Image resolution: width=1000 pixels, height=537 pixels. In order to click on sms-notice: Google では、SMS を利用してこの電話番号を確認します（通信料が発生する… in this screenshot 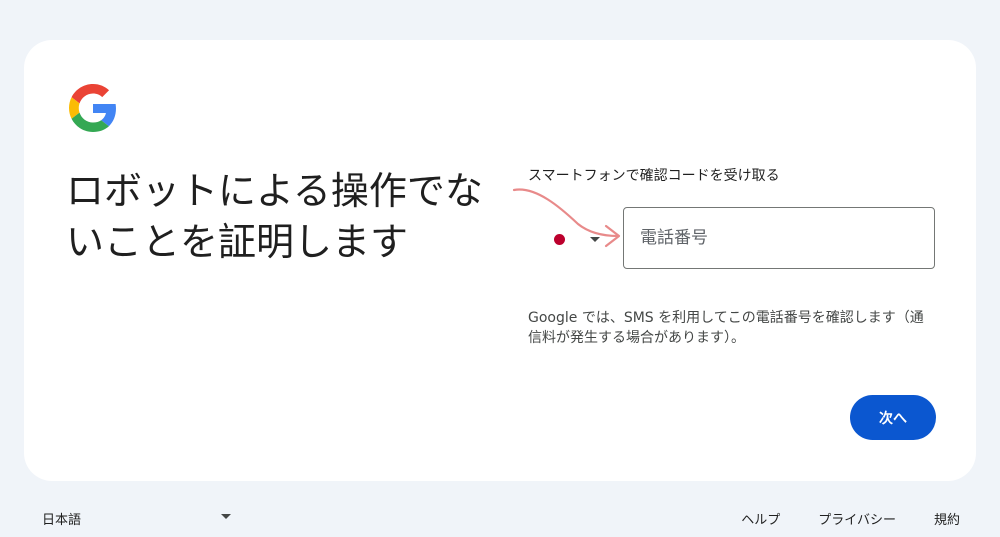, I will do `click(726, 328)`.